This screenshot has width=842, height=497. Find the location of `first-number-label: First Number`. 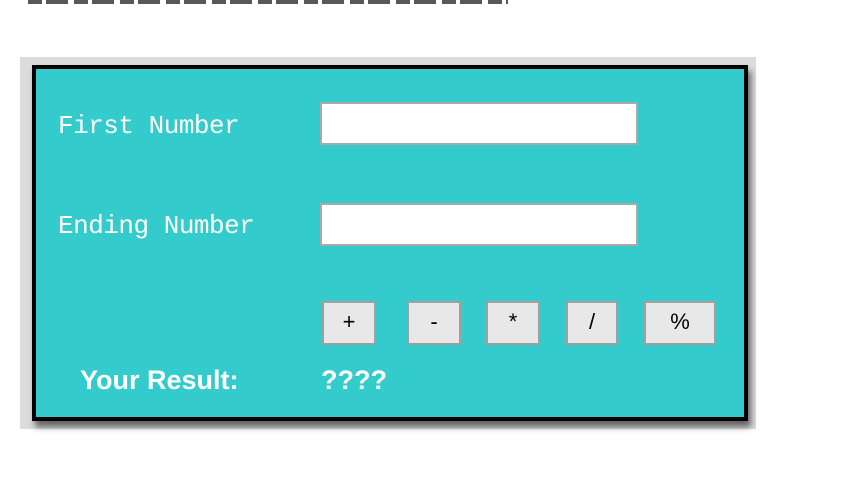

first-number-label: First Number is located at coordinates (149, 126).